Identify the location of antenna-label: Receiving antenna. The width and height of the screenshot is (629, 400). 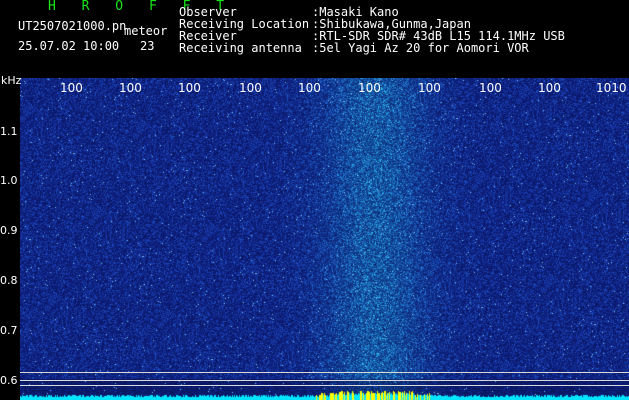
(240, 48).